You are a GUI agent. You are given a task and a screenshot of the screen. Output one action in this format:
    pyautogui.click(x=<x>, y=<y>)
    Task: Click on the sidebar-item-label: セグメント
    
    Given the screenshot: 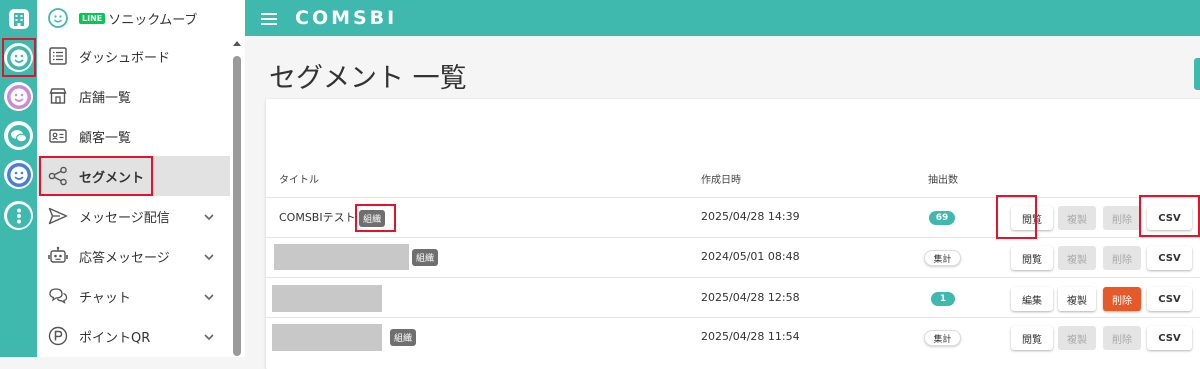 What is the action you would take?
    pyautogui.click(x=112, y=178)
    